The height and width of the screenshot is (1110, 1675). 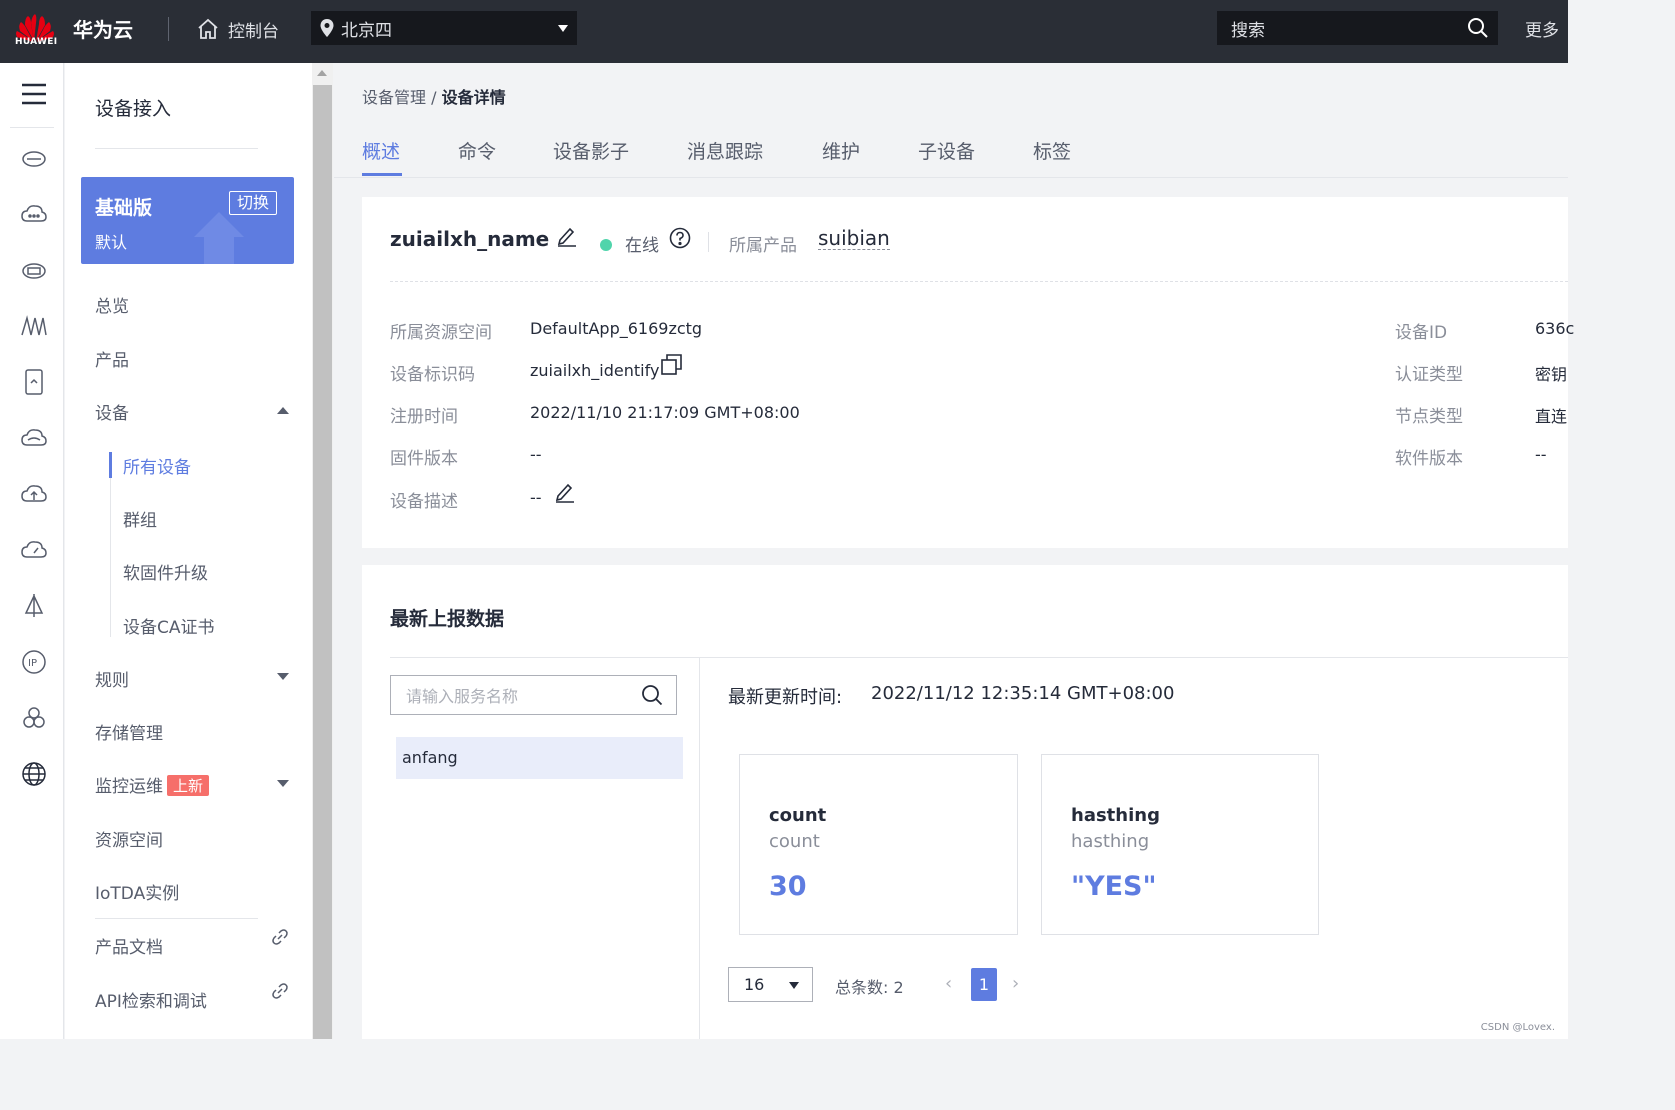 I want to click on global-search-input: 搜索, so click(x=1357, y=28).